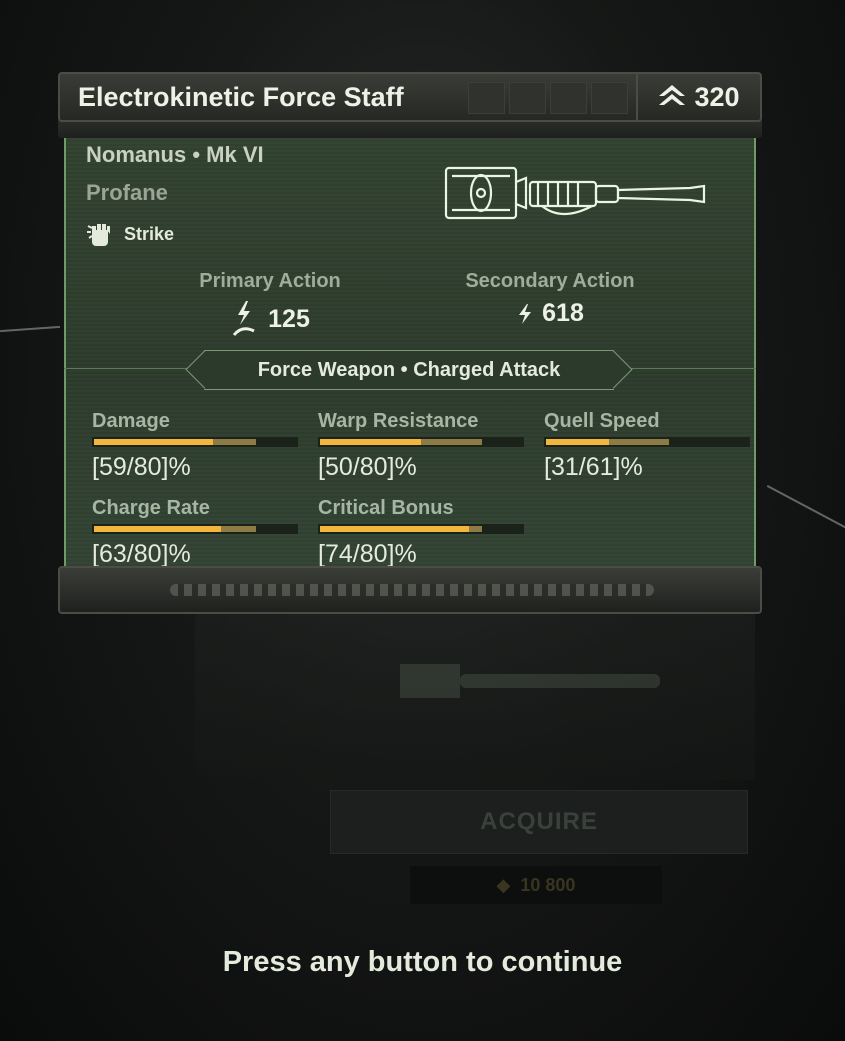 Image resolution: width=845 pixels, height=1041 pixels. Describe the element at coordinates (30, 329) in the screenshot. I see `lightning-streak-left` at that location.